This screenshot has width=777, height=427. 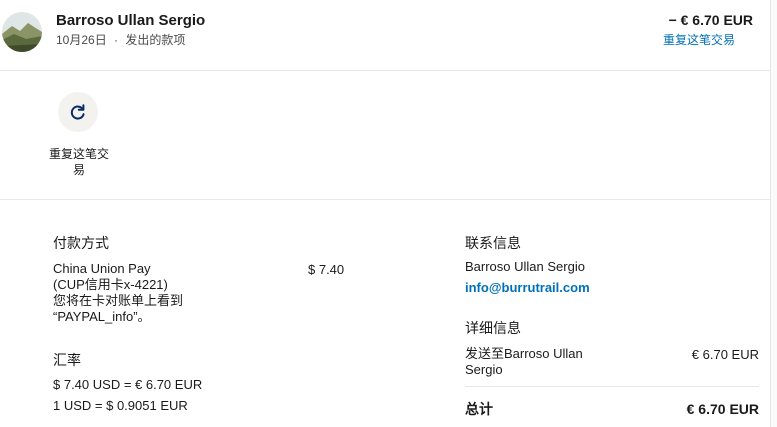 What do you see at coordinates (131, 20) in the screenshot?
I see `merchant-name: Barroso Ullan Sergio` at bounding box center [131, 20].